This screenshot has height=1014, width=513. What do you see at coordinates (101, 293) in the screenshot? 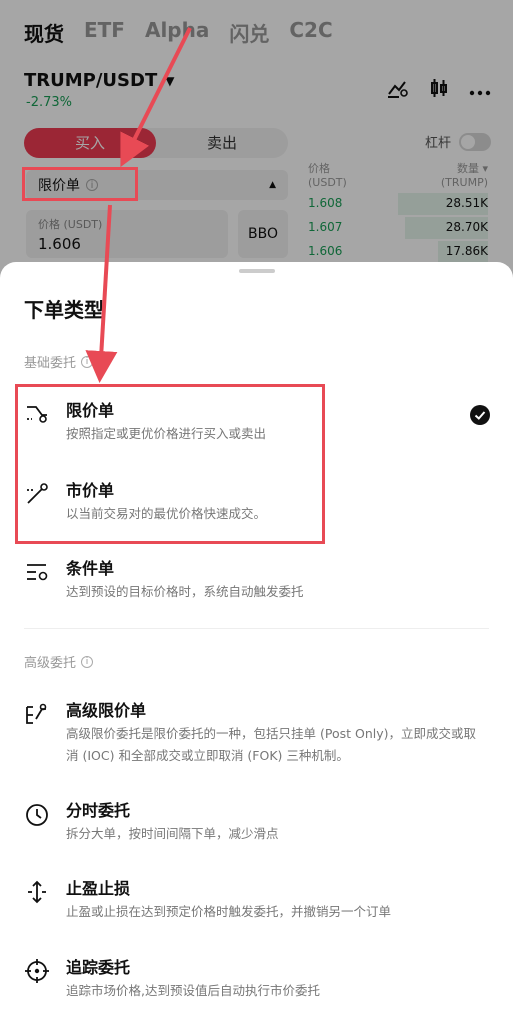
I see `annotation-arrow-middle` at bounding box center [101, 293].